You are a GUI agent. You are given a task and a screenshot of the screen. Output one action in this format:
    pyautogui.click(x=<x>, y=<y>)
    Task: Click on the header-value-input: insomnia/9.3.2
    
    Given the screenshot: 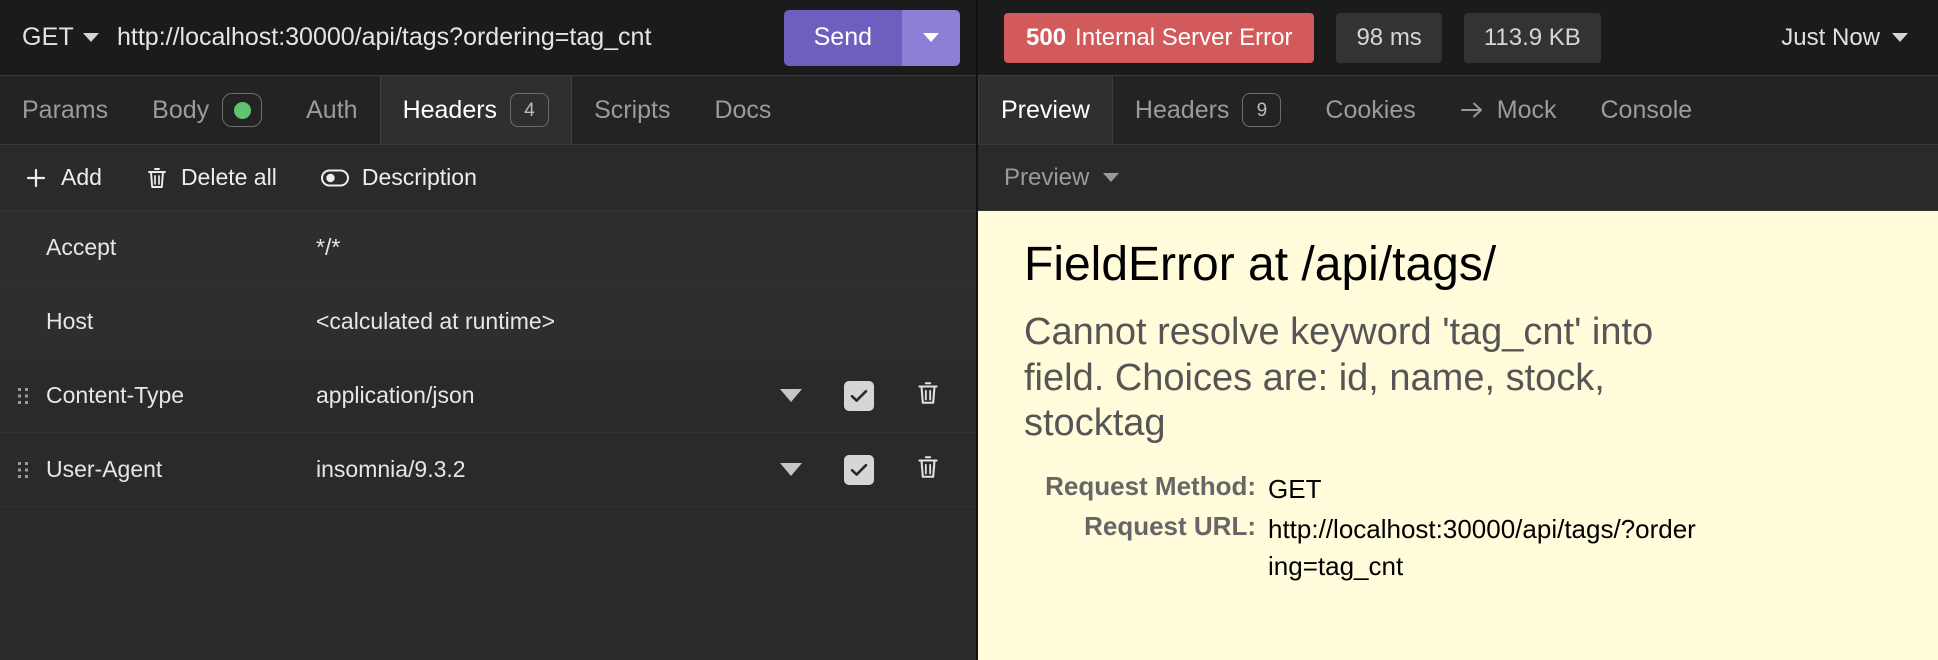 What is the action you would take?
    pyautogui.click(x=548, y=469)
    